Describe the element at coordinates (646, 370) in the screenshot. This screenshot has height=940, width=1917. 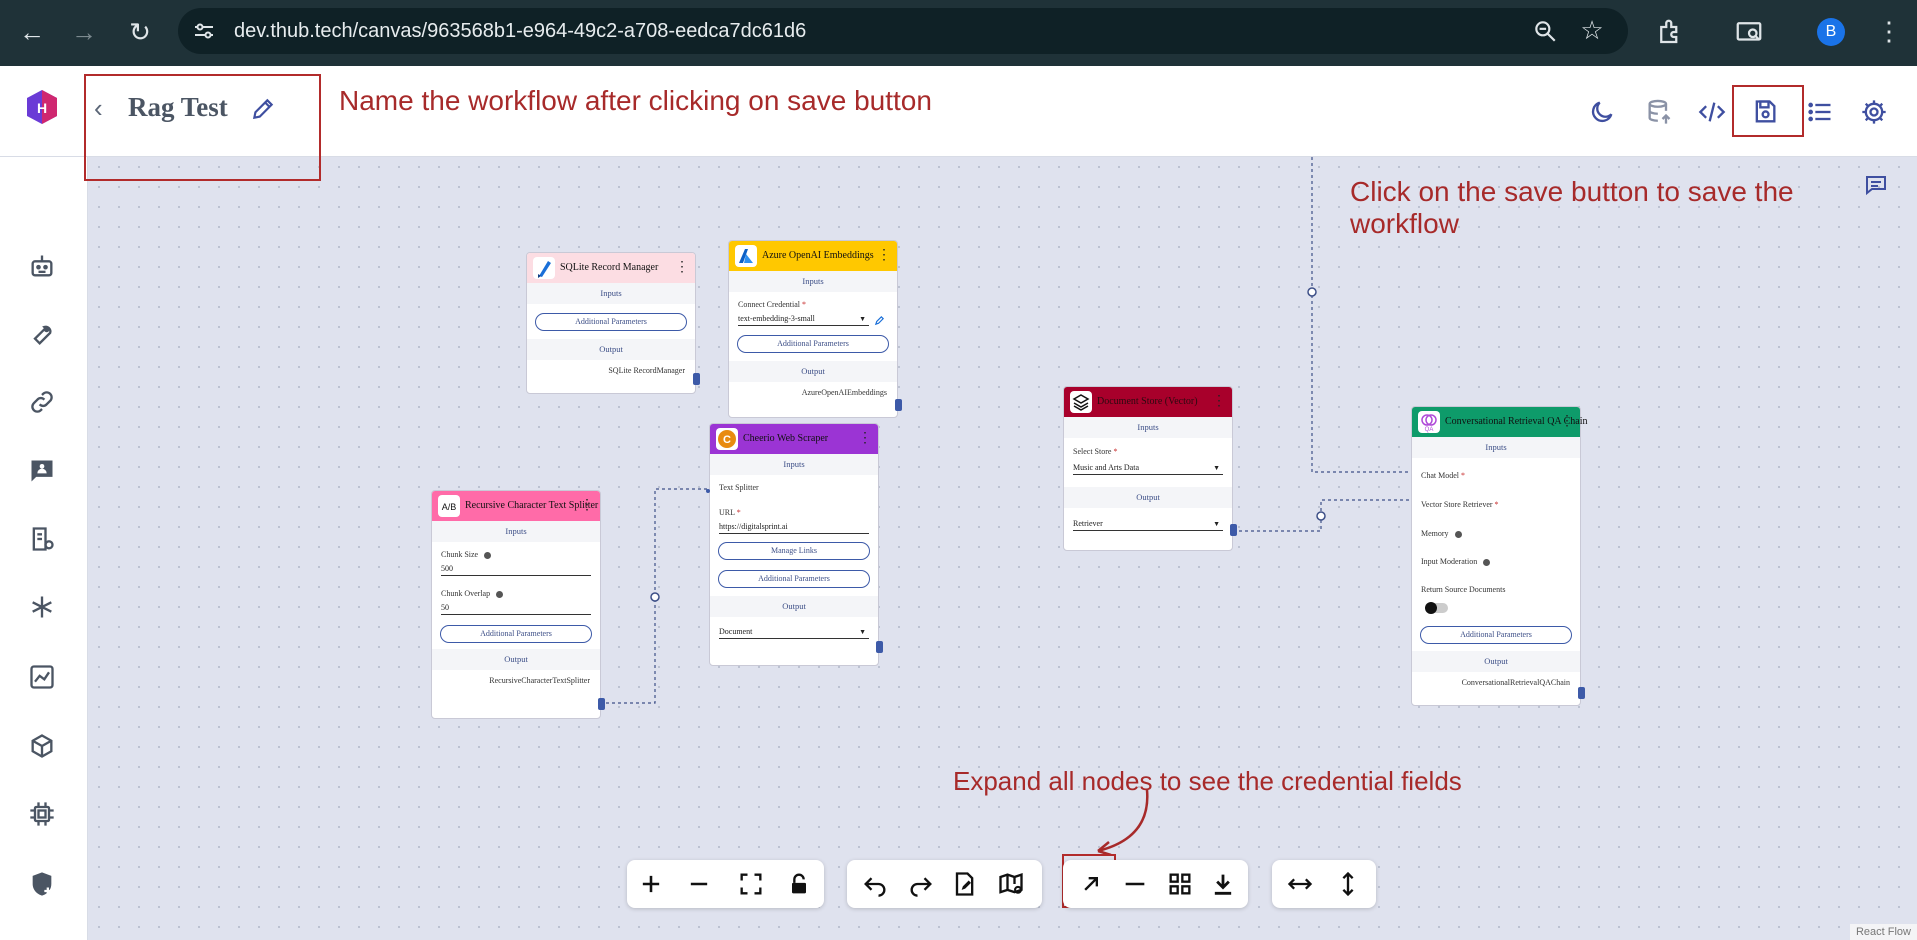
I see `output-label: SQLite RecordManager` at that location.